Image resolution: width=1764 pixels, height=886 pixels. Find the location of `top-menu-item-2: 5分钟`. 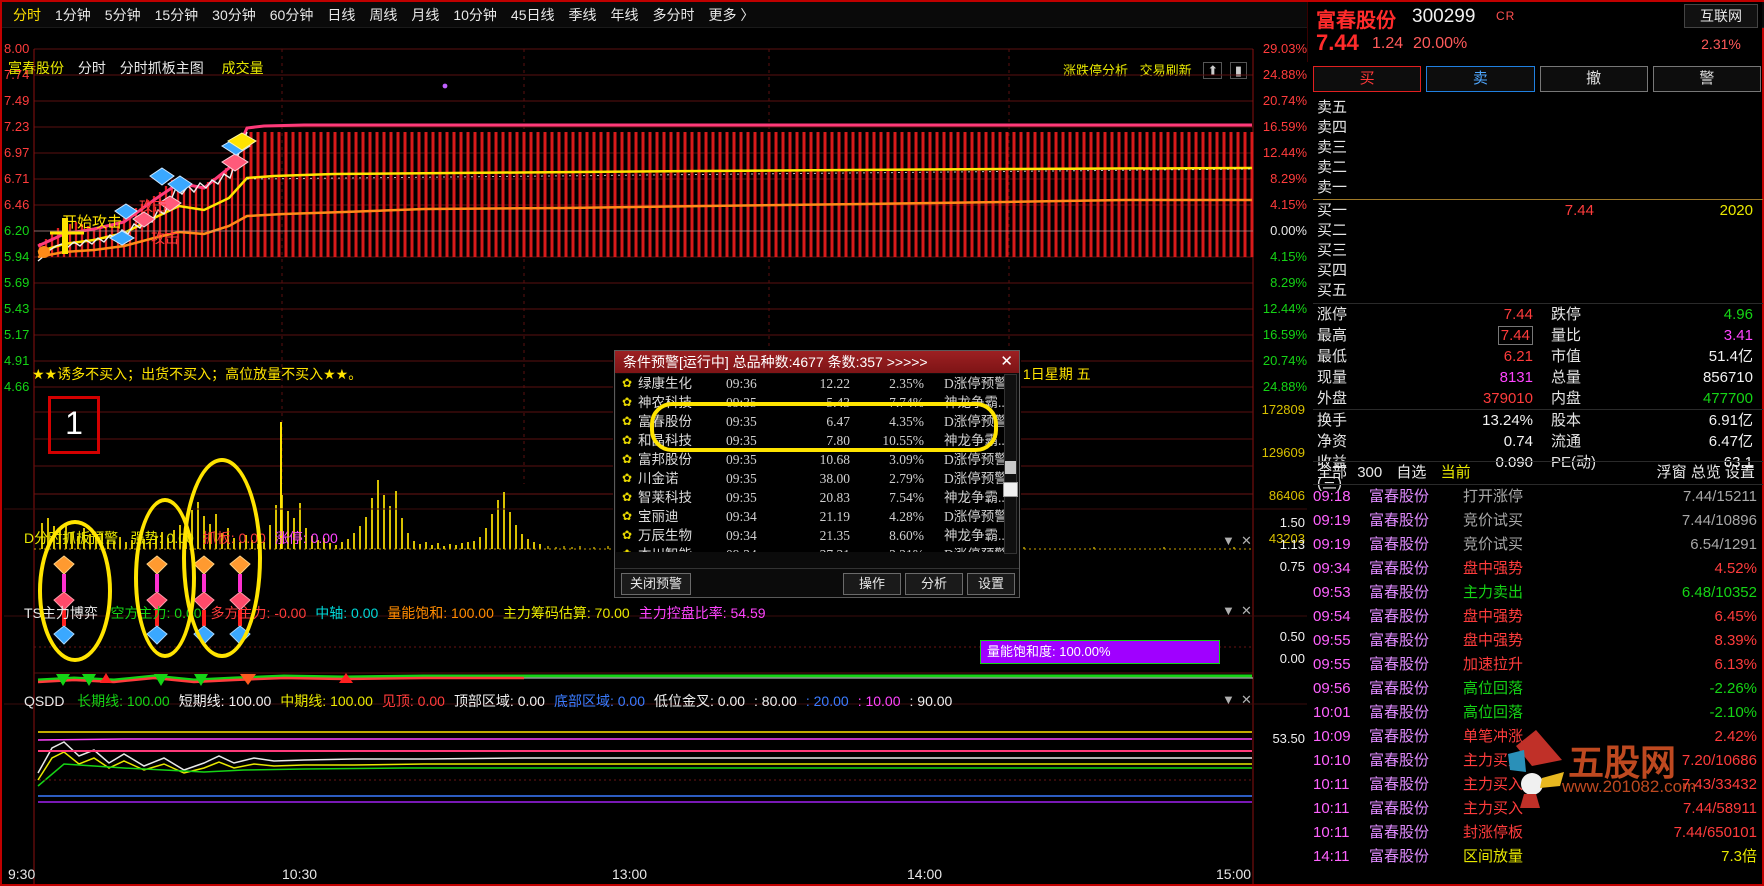

top-menu-item-2: 5分钟 is located at coordinates (123, 15).